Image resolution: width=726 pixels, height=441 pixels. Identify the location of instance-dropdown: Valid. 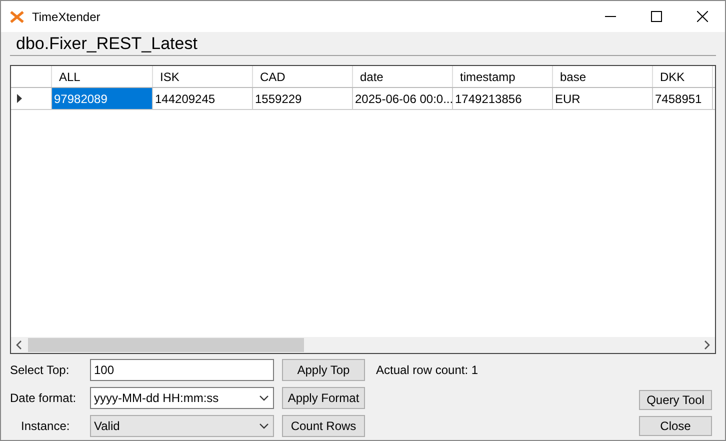
(182, 426).